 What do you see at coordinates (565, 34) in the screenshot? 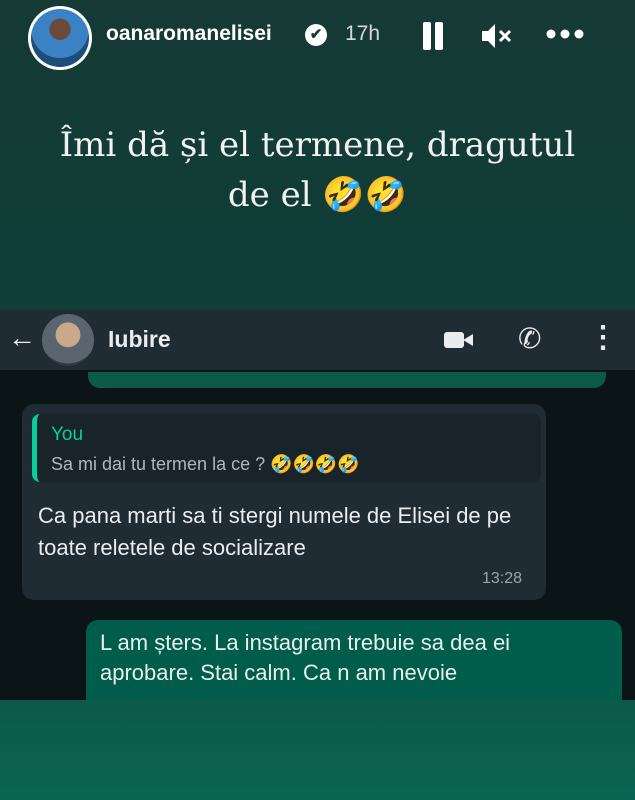
I see `more-icon` at bounding box center [565, 34].